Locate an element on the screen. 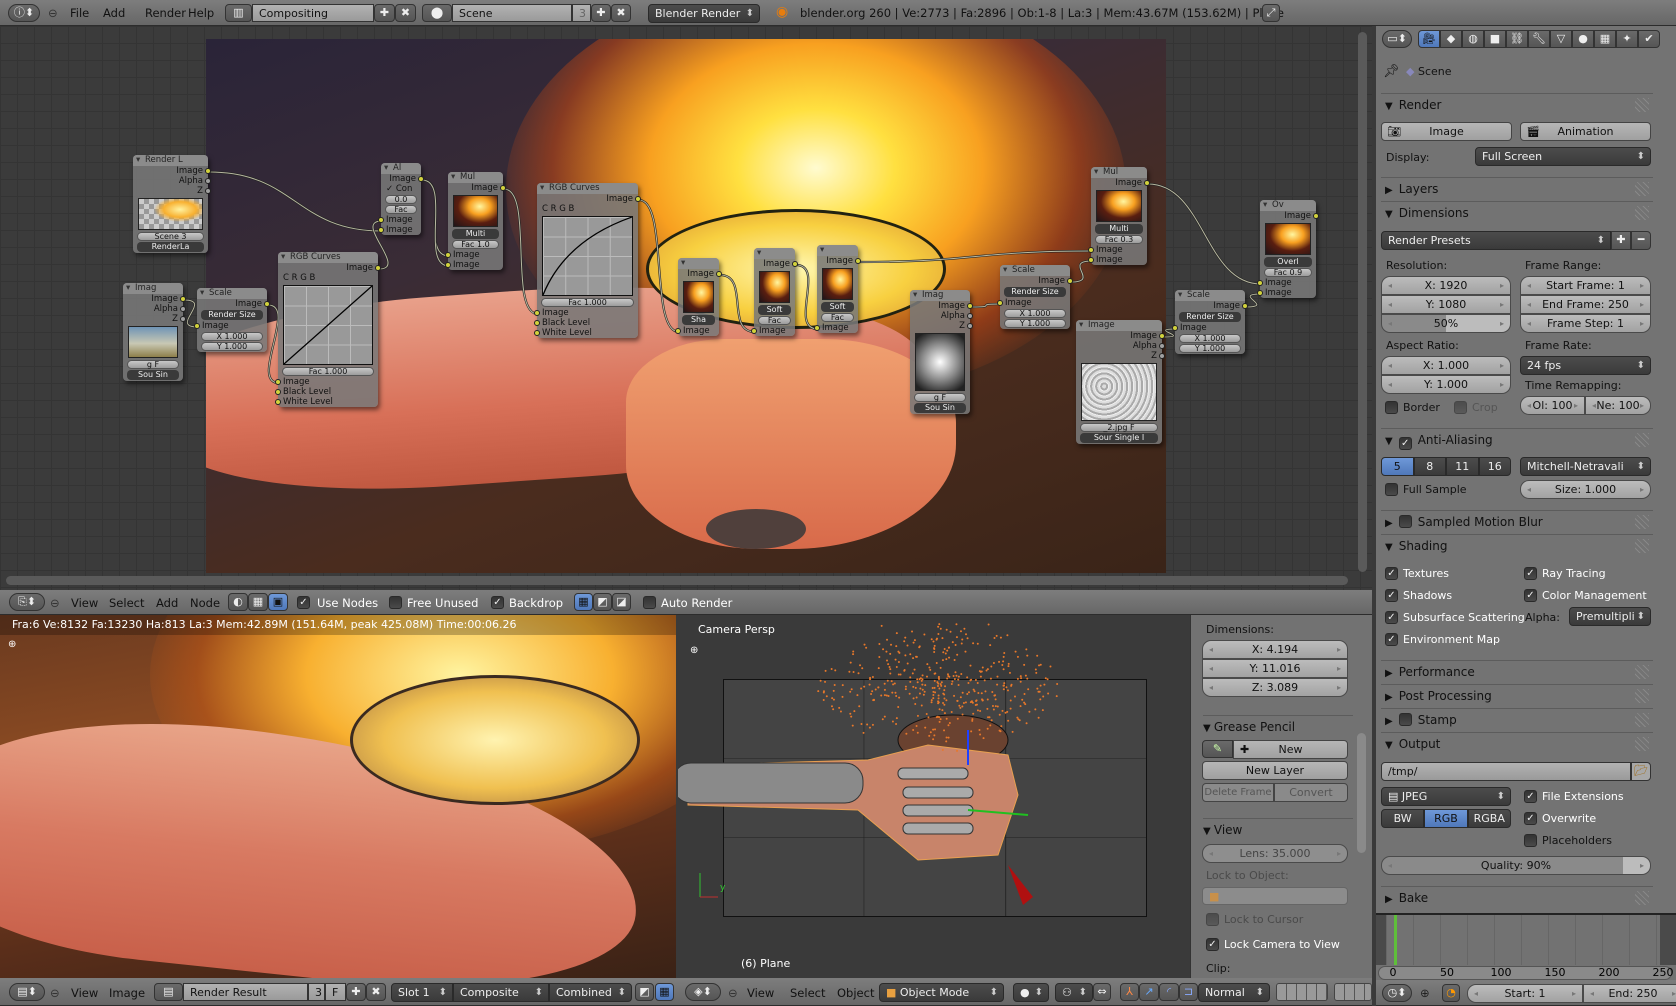 This screenshot has height=1006, width=1676. viewport-shading-dropdown: ● is located at coordinates (1031, 992).